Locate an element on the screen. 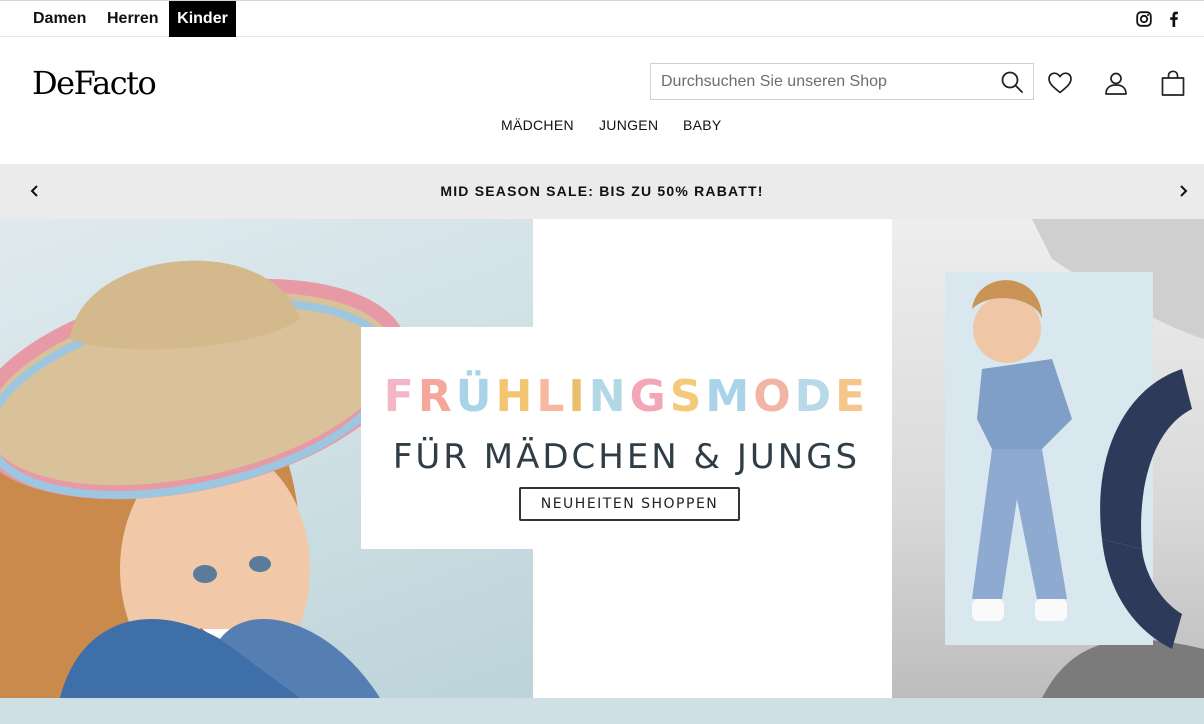  nav-item-maedchen: MÄDCHEN is located at coordinates (537, 125).